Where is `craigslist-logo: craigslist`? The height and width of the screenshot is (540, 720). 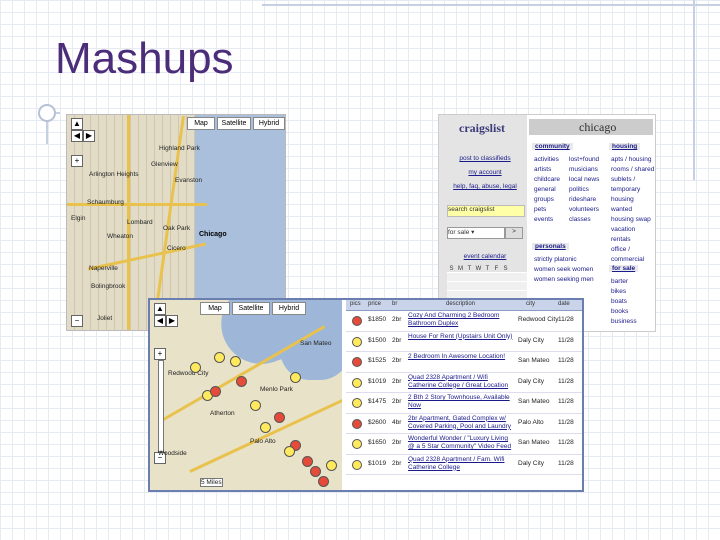 craigslist-logo: craigslist is located at coordinates (482, 128).